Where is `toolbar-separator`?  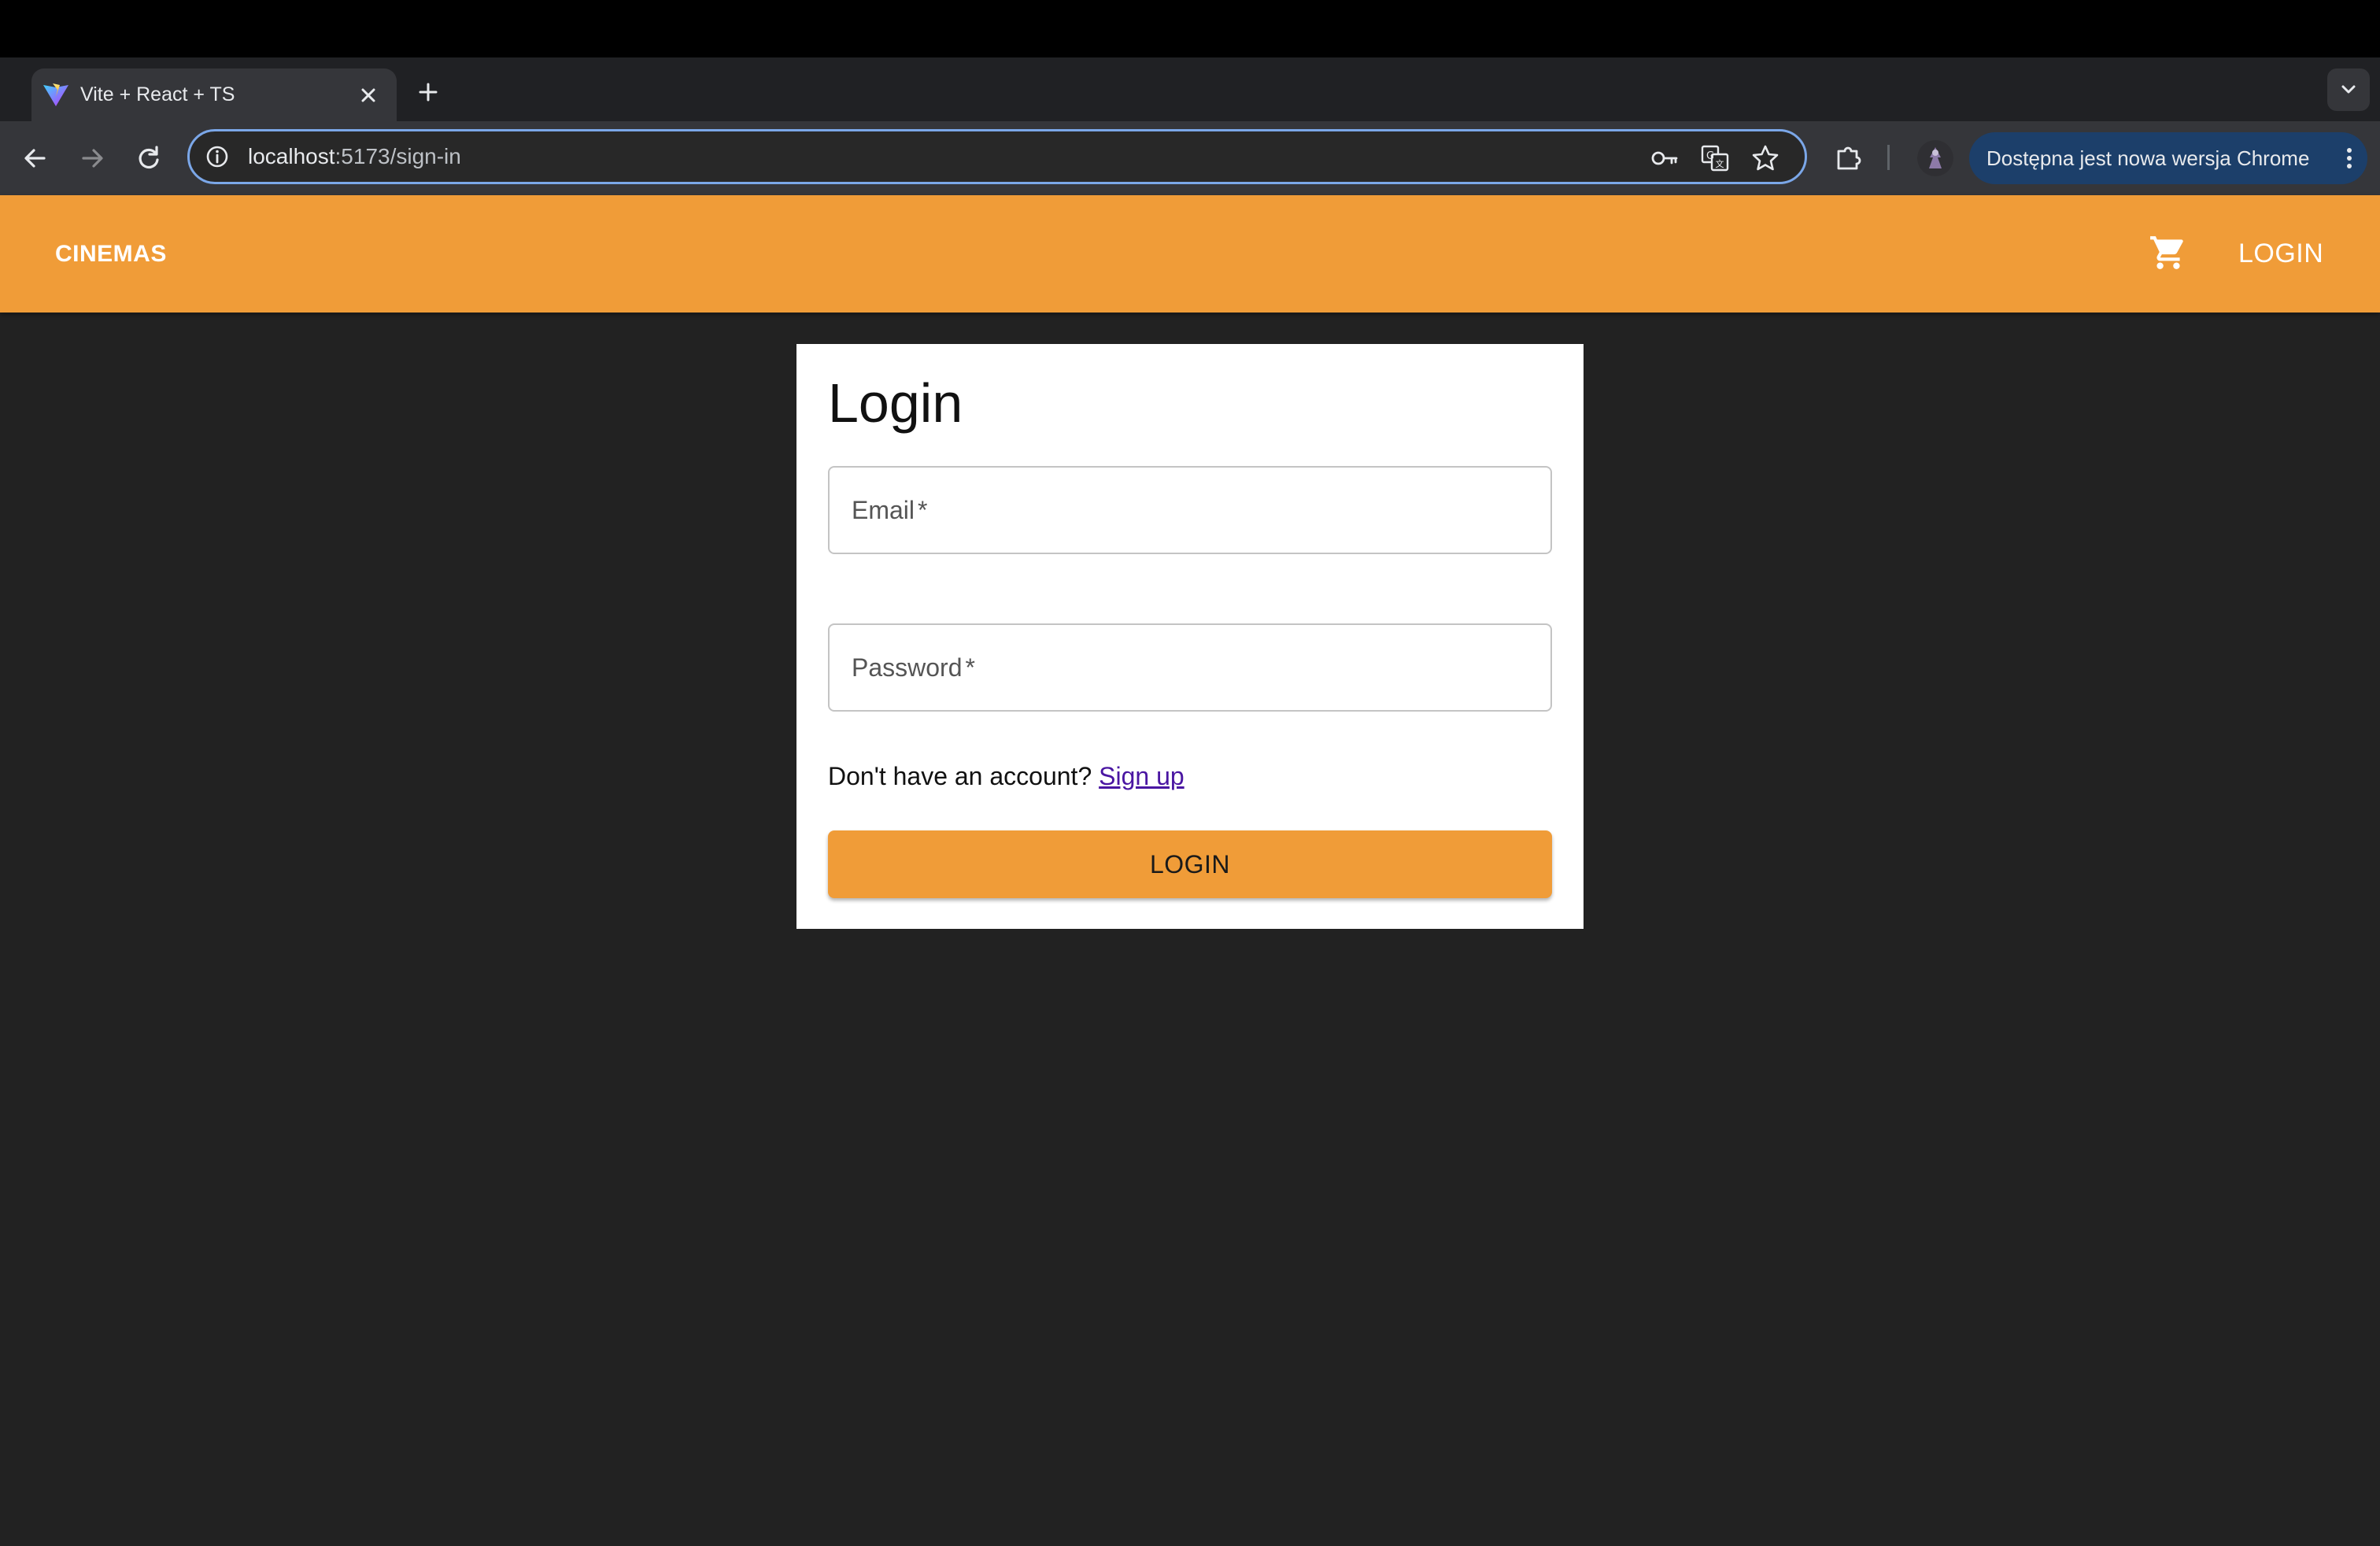
toolbar-separator is located at coordinates (1889, 157).